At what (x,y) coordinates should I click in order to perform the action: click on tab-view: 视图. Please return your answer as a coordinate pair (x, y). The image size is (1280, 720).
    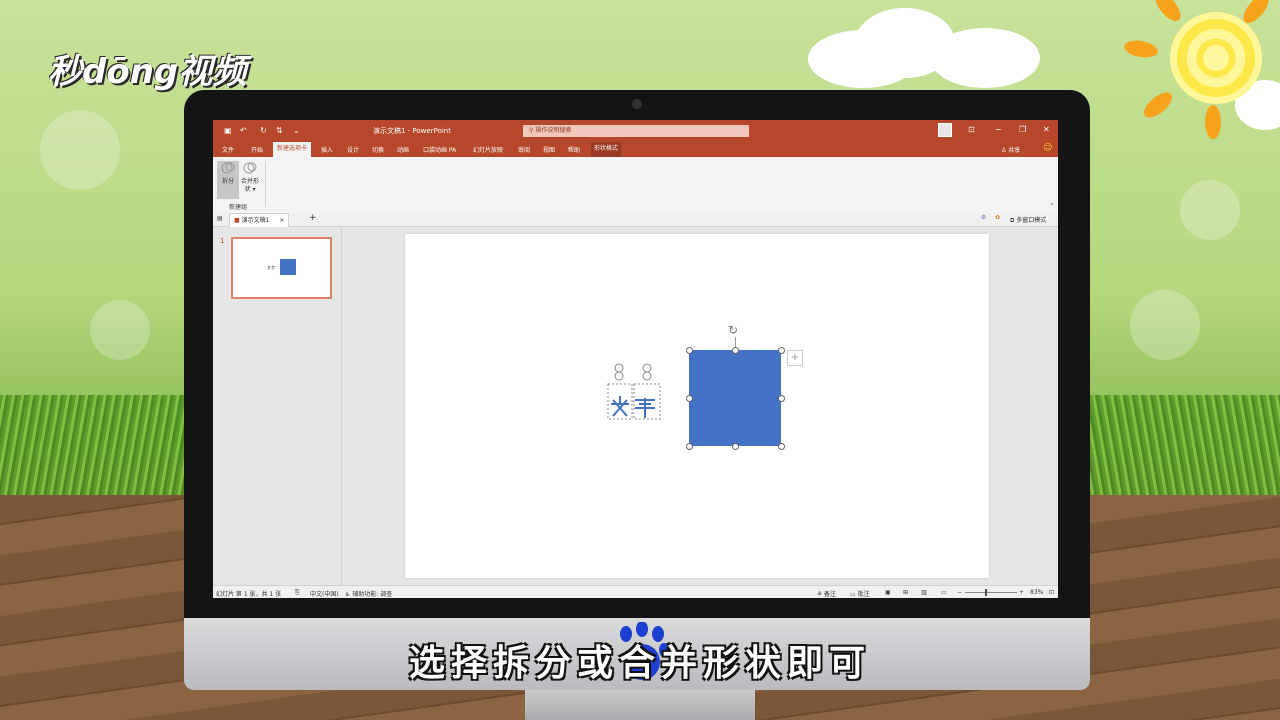
    Looking at the image, I should click on (549, 149).